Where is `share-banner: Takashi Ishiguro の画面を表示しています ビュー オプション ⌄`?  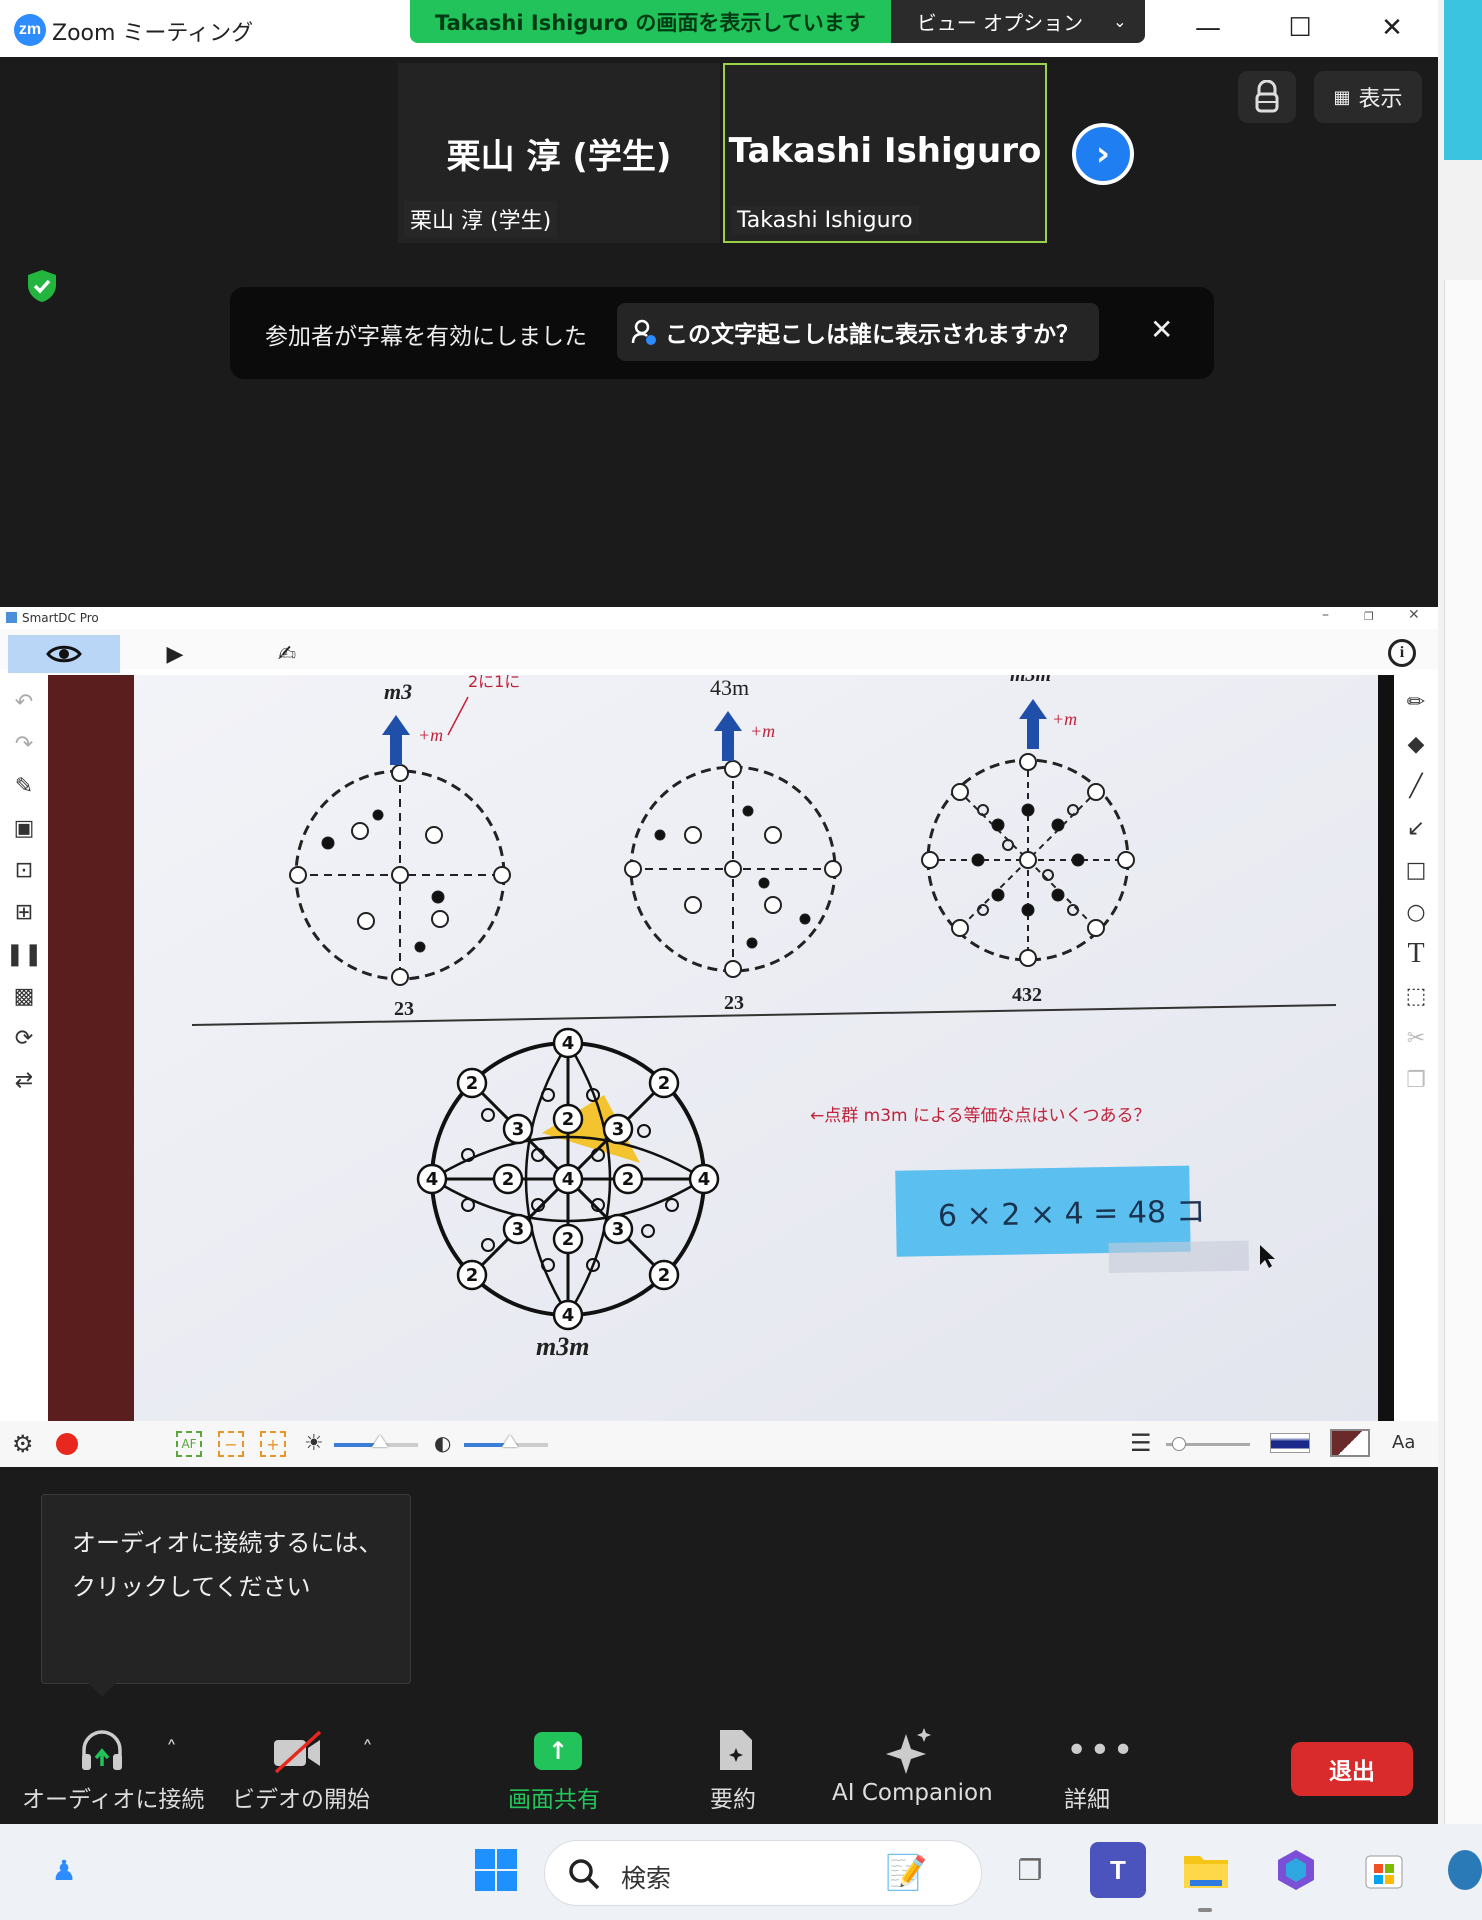 share-banner: Takashi Ishiguro の画面を表示しています ビュー オプション ⌄ is located at coordinates (777, 21).